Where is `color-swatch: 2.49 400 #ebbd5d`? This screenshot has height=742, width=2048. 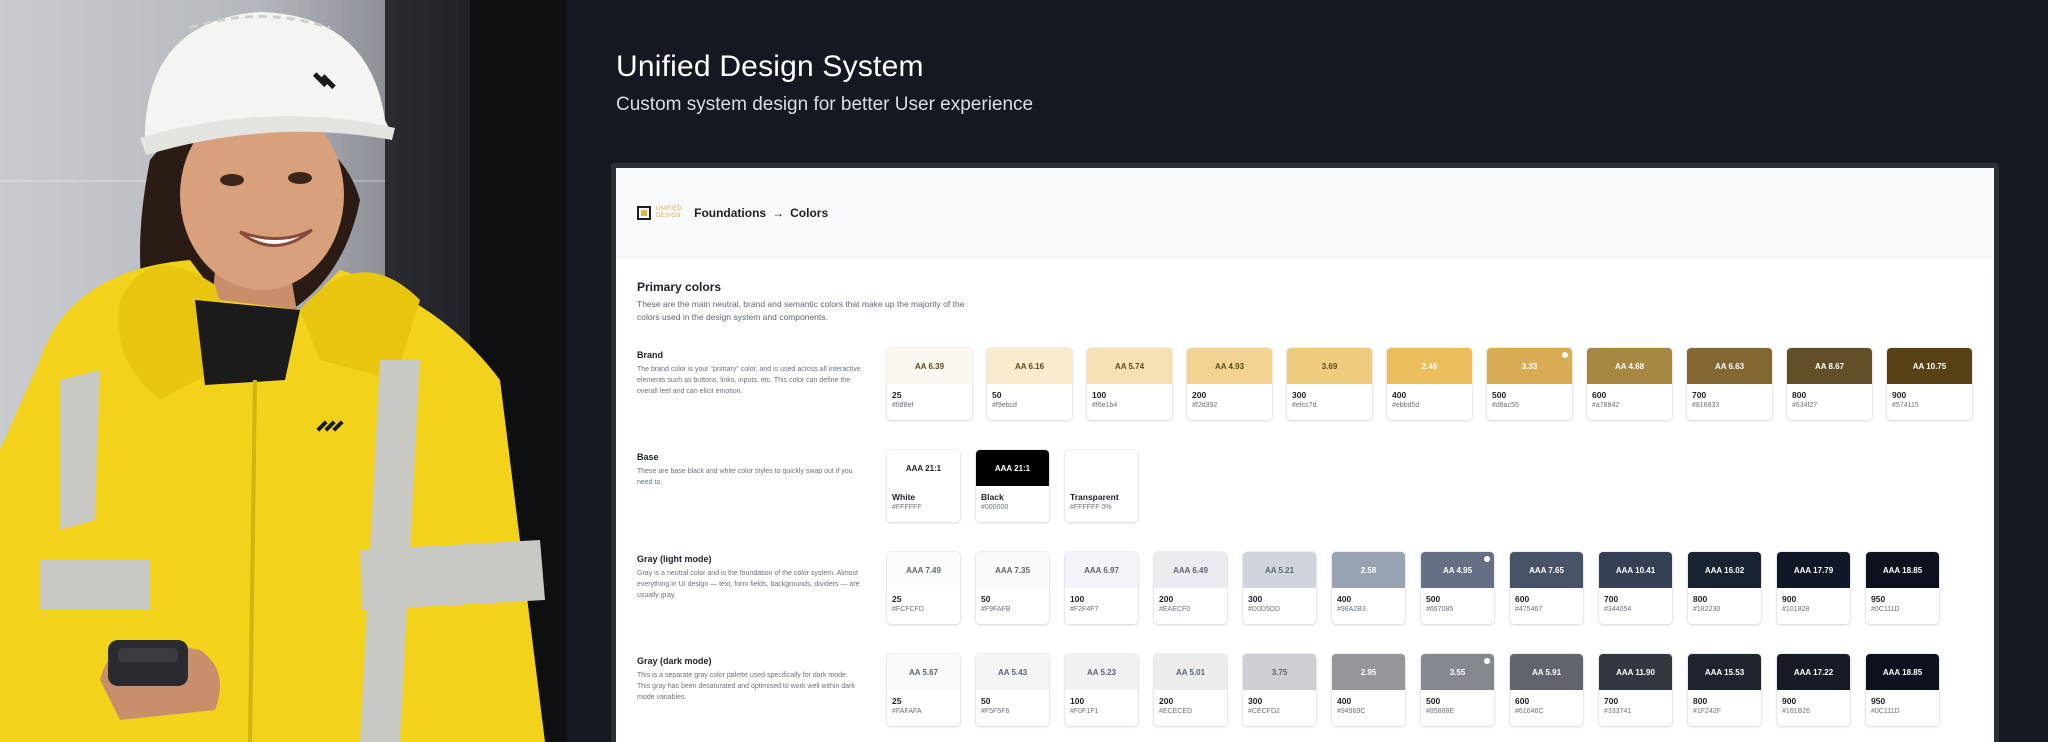 color-swatch: 2.49 400 #ebbd5d is located at coordinates (1429, 384).